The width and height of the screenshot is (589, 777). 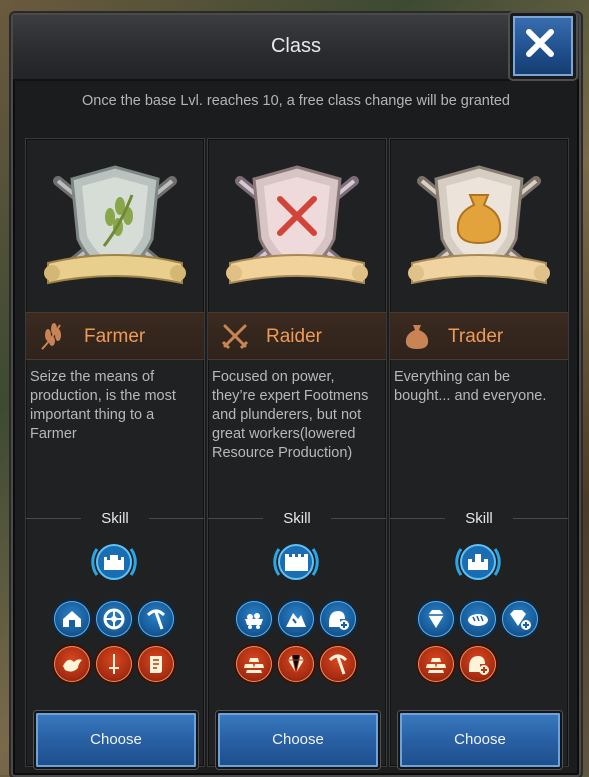 I want to click on ore-boost-icon, so click(x=338, y=619).